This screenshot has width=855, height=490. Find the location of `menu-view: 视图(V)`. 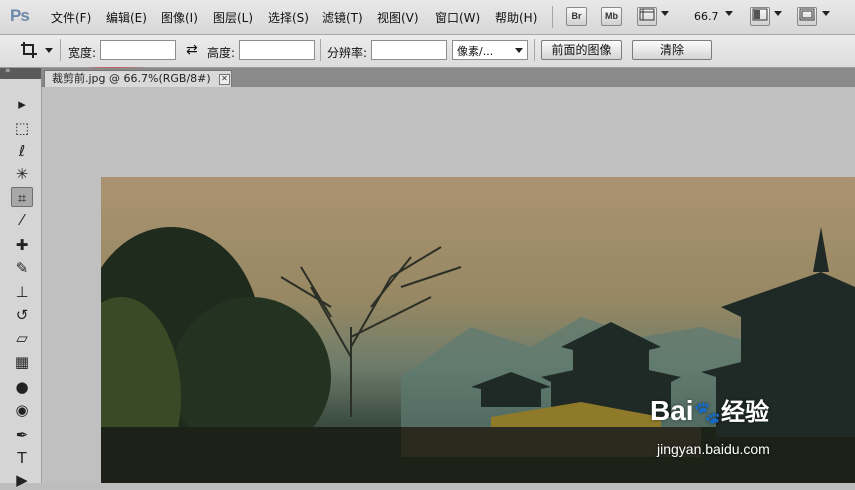

menu-view: 视图(V) is located at coordinates (398, 17).